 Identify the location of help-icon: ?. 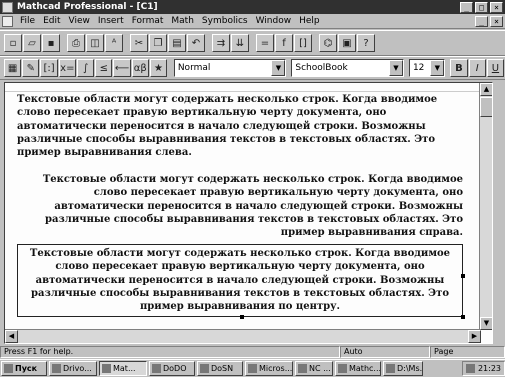
(366, 43).